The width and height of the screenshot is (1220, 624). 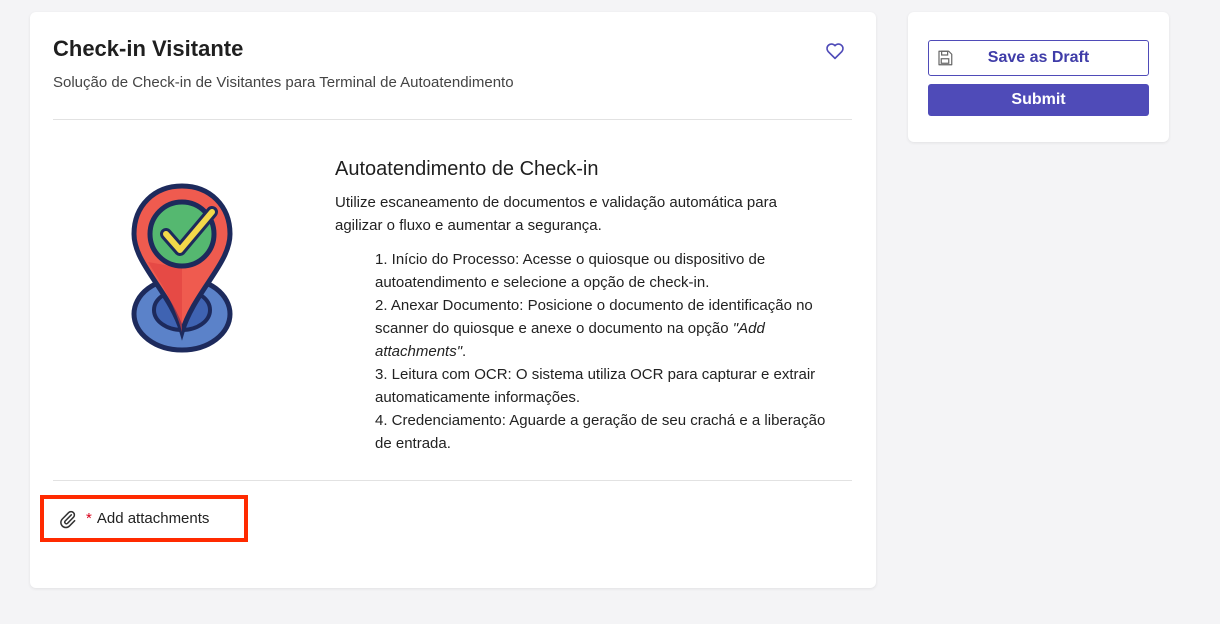 I want to click on step-suffix: ., so click(x=464, y=351).